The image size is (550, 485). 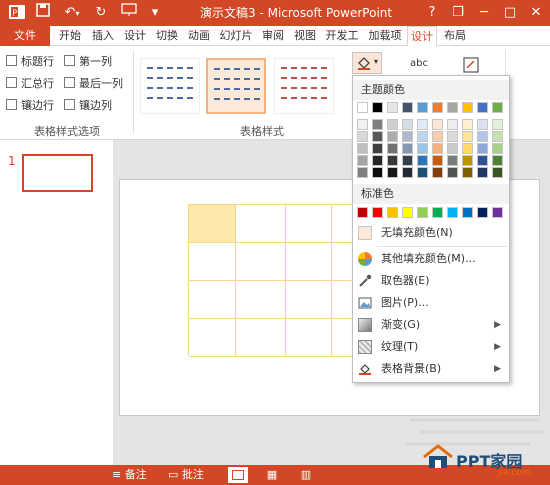 What do you see at coordinates (306, 475) in the screenshot?
I see `reading-view-button: ▥` at bounding box center [306, 475].